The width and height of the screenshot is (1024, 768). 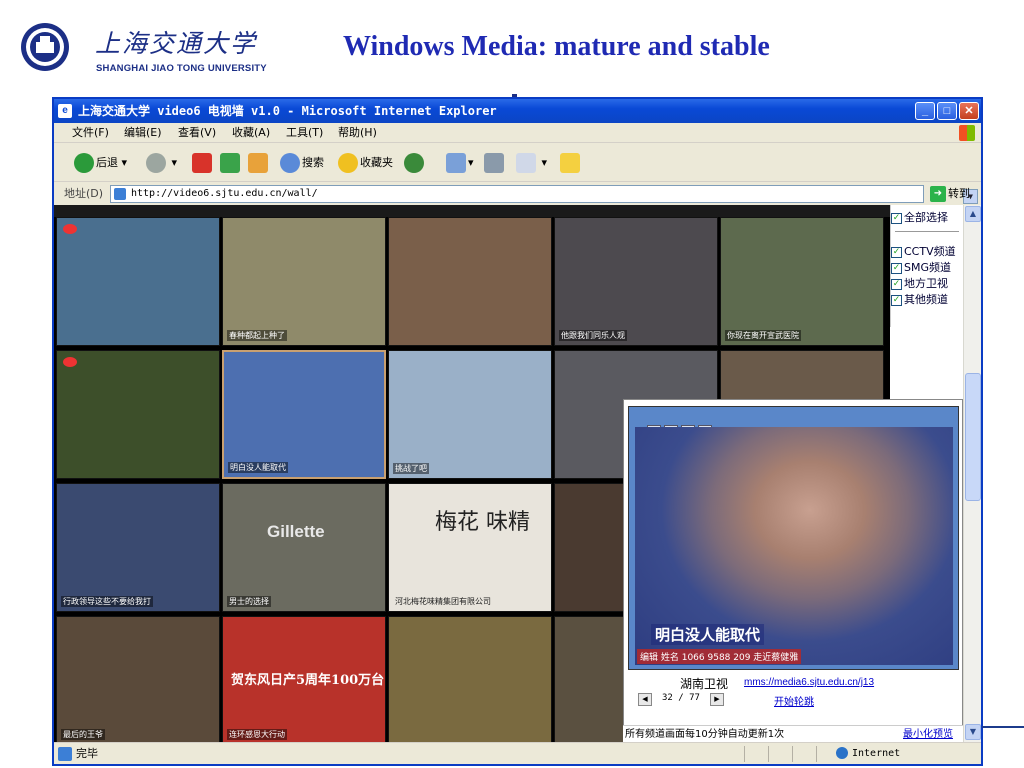 What do you see at coordinates (794, 546) in the screenshot?
I see `preview-video: 明白没人能取代 编辑 姓名 1066 9588 209 走近蔡健雅` at bounding box center [794, 546].